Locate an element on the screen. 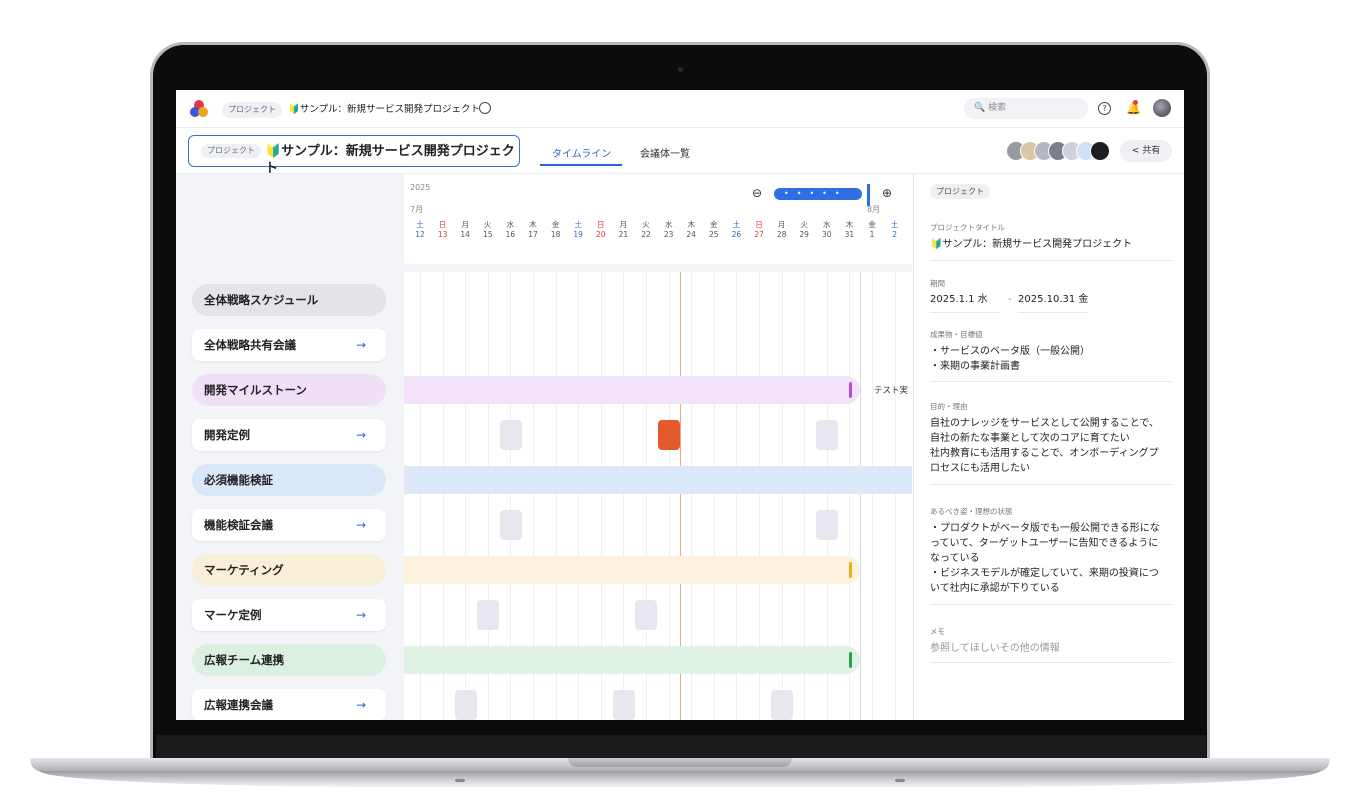  ideal-line: いて社内に承認が下りている is located at coordinates (1052, 588).